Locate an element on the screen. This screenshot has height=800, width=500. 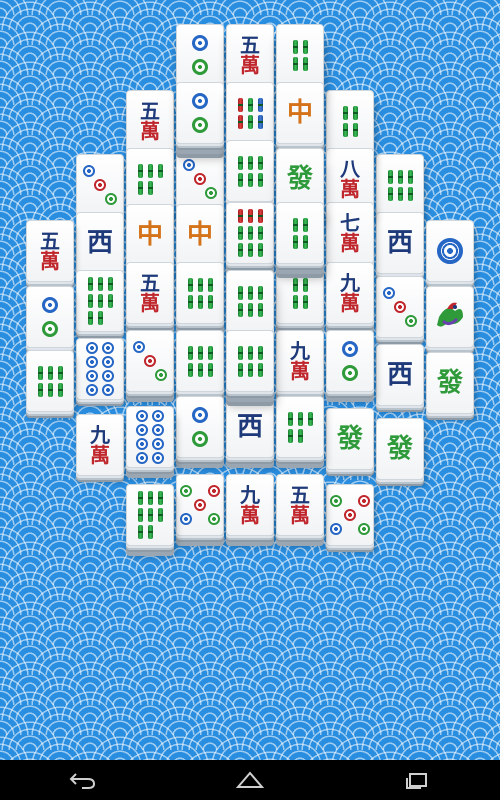
recents-button is located at coordinates (417, 780).